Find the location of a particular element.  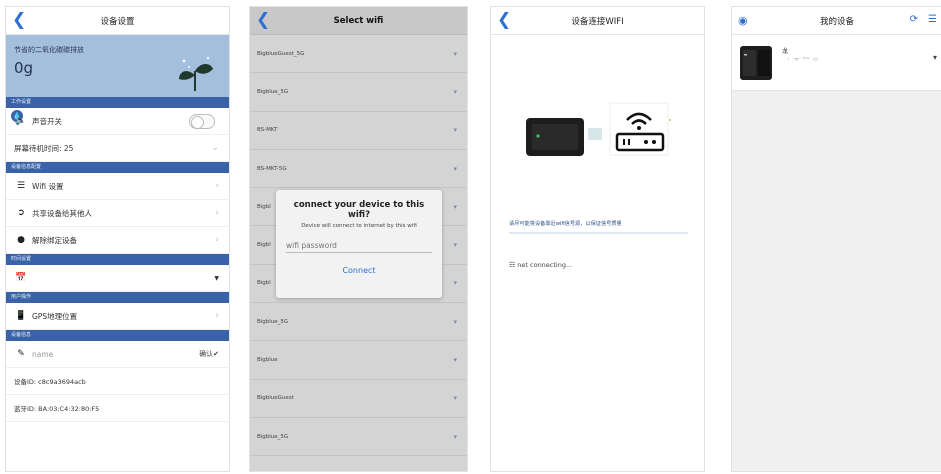

wifi-network-item: BigblueGuest ▾ is located at coordinates (358, 399).